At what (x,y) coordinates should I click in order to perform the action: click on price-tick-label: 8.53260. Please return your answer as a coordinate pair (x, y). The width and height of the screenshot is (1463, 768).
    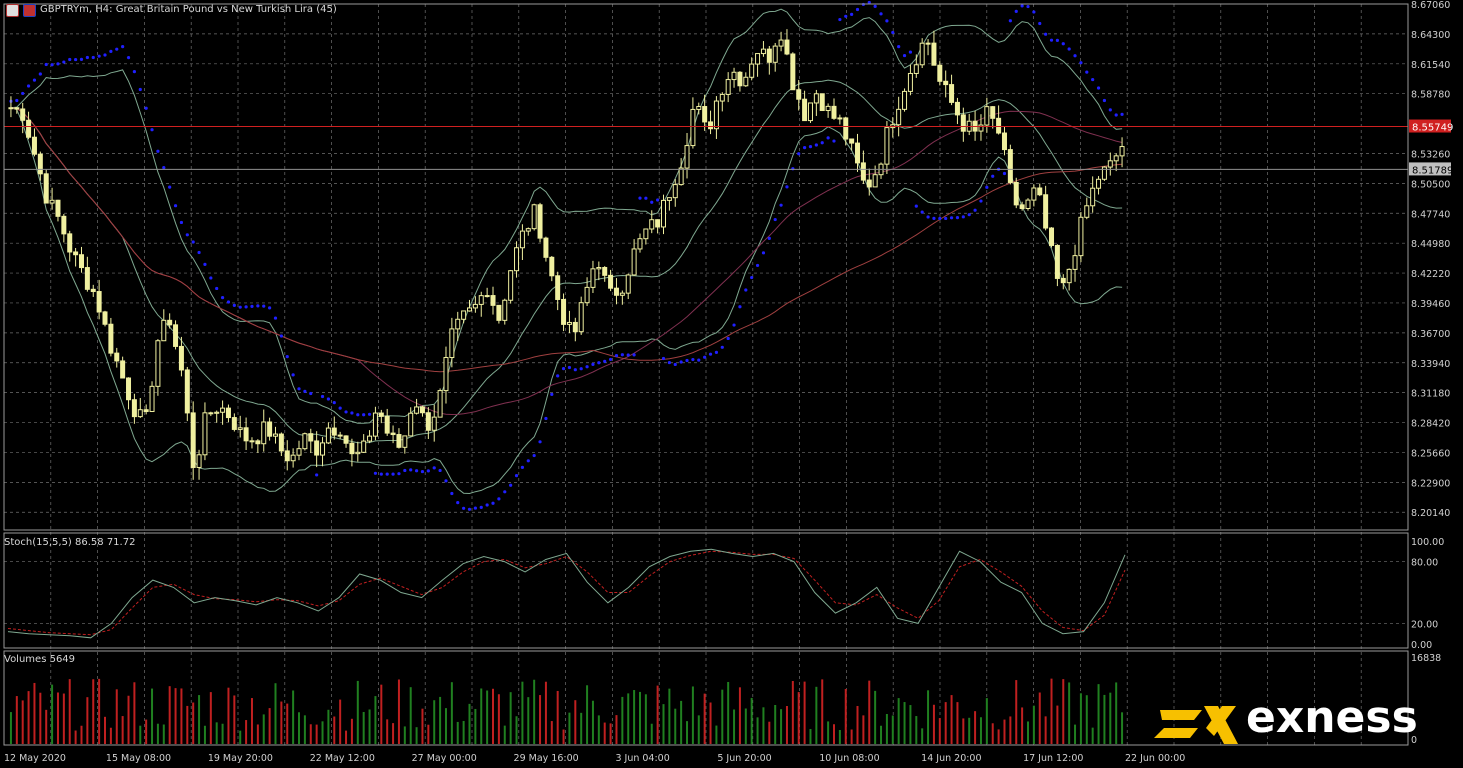
    Looking at the image, I should click on (1430, 154).